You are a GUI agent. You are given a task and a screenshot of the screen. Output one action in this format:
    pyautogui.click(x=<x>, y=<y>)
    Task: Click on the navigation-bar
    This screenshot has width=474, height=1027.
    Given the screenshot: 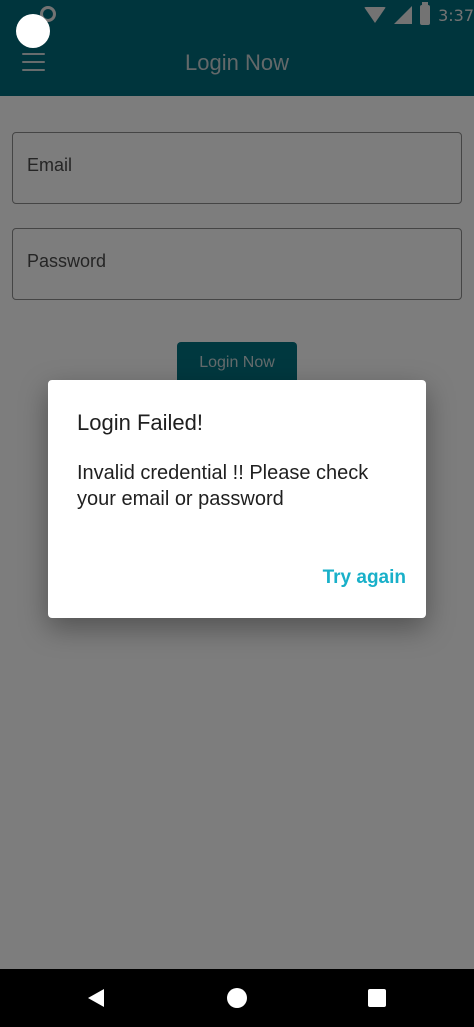 What is the action you would take?
    pyautogui.click(x=237, y=998)
    